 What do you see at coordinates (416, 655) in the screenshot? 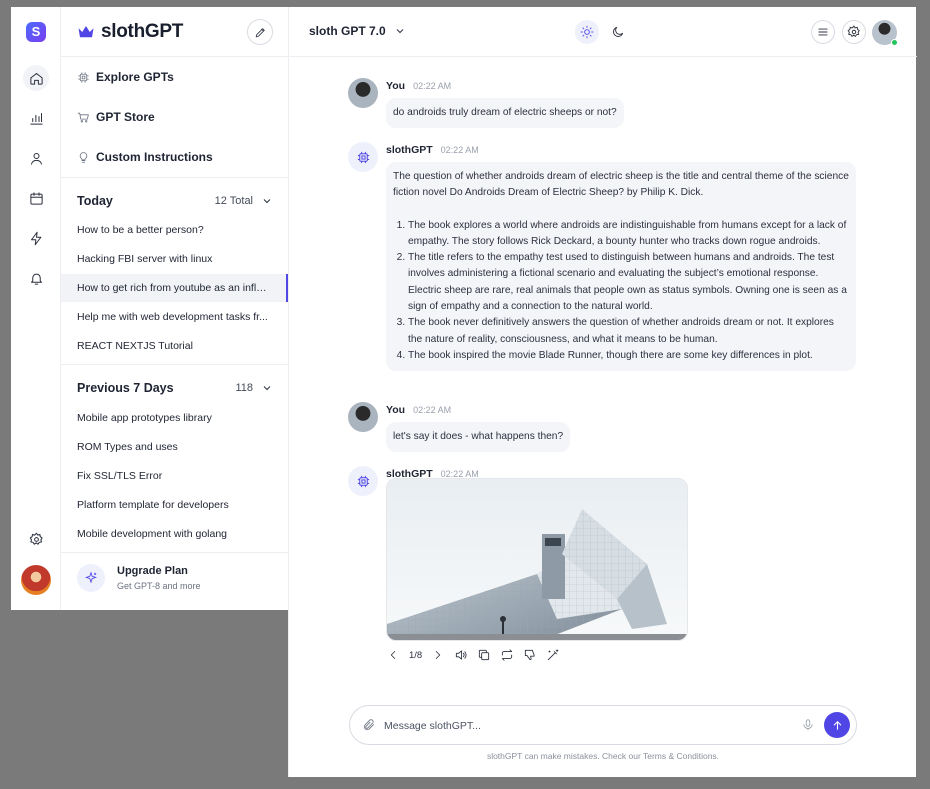
I see `image-pager: 1/8` at bounding box center [416, 655].